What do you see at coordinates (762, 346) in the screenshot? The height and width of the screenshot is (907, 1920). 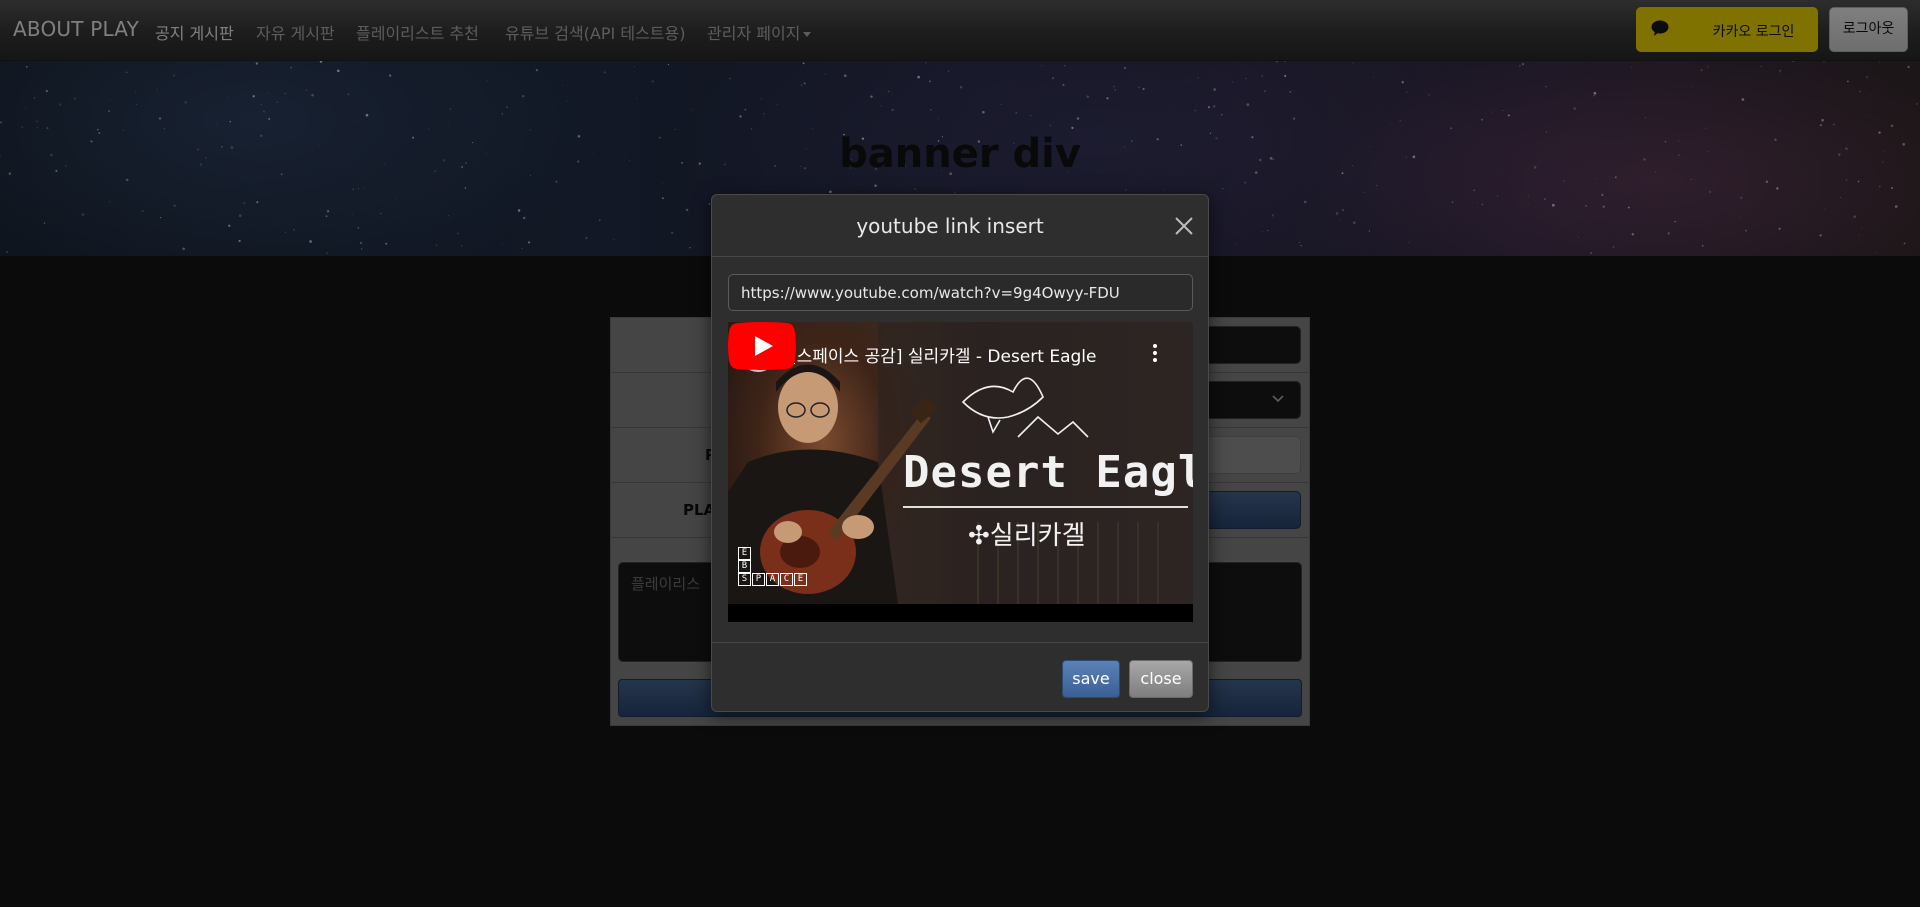 I see `youtube-play-icon` at bounding box center [762, 346].